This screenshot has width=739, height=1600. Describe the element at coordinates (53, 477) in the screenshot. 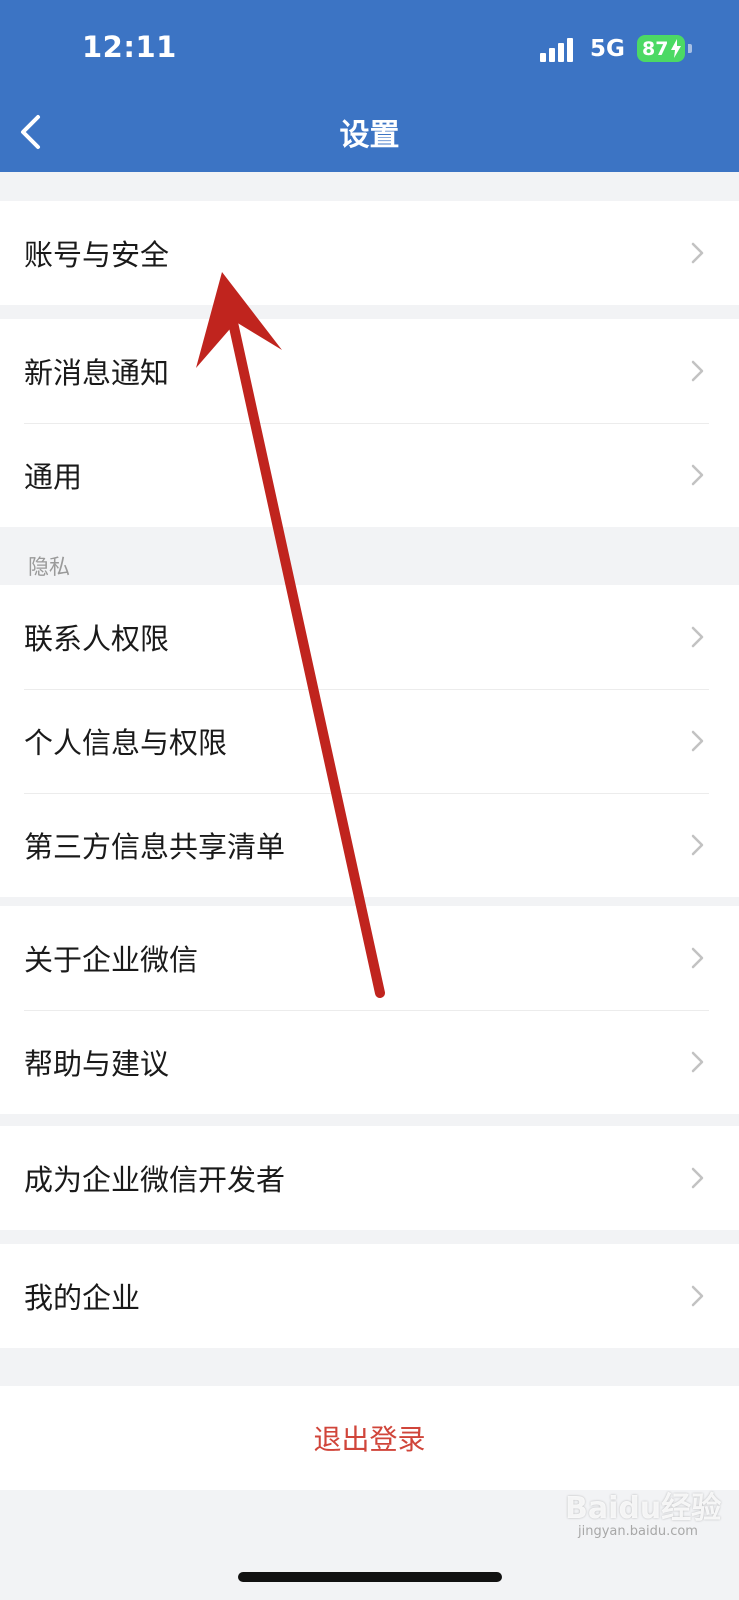

I see `settings-item-label: 通用` at that location.